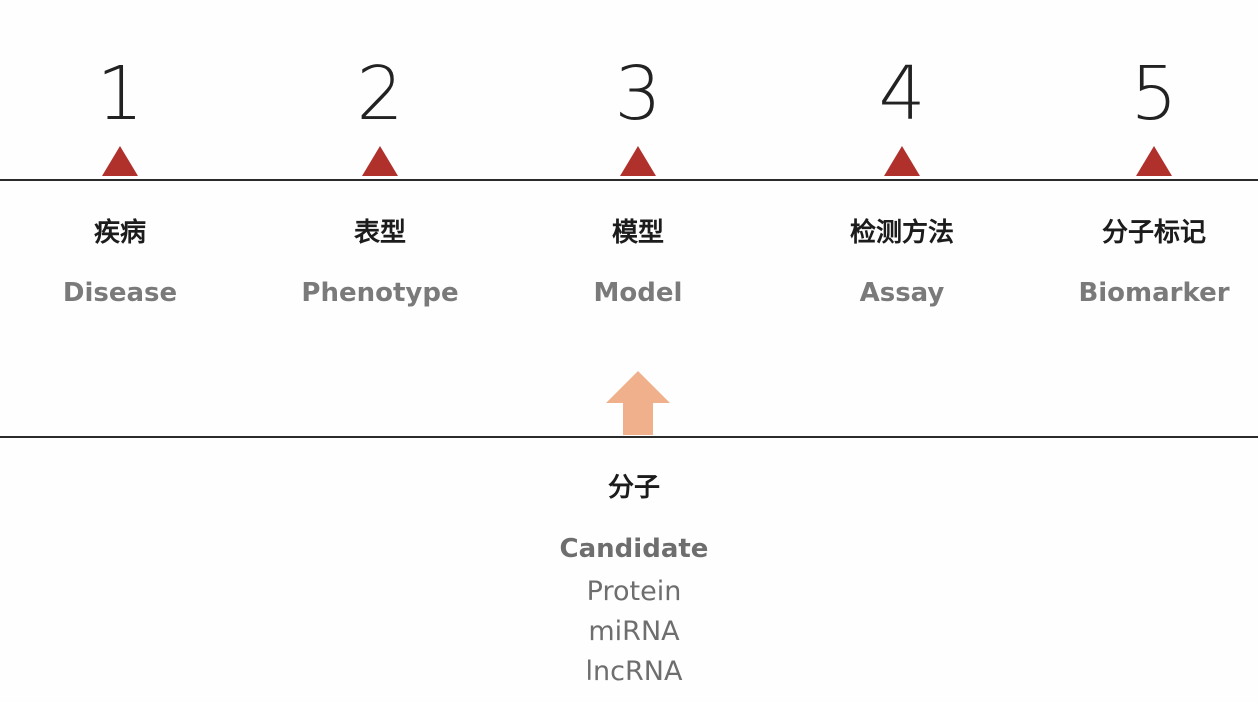 Image resolution: width=1258 pixels, height=702 pixels. I want to click on molecule-label-en: Candidate, so click(634, 549).